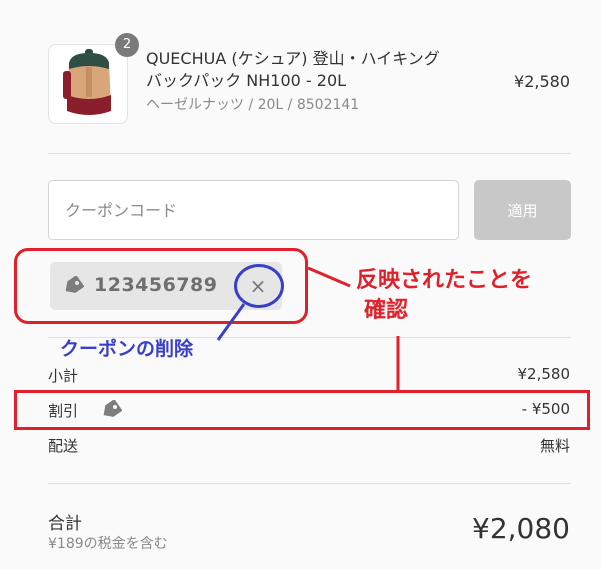 The height and width of the screenshot is (569, 601). I want to click on product-price: ¥2,580, so click(542, 81).